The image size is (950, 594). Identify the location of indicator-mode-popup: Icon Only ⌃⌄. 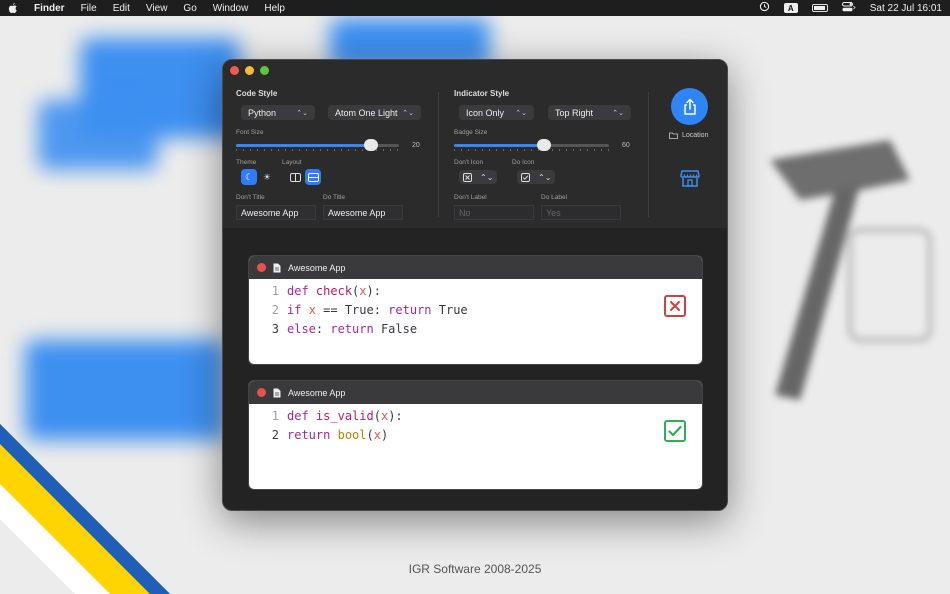
(496, 112).